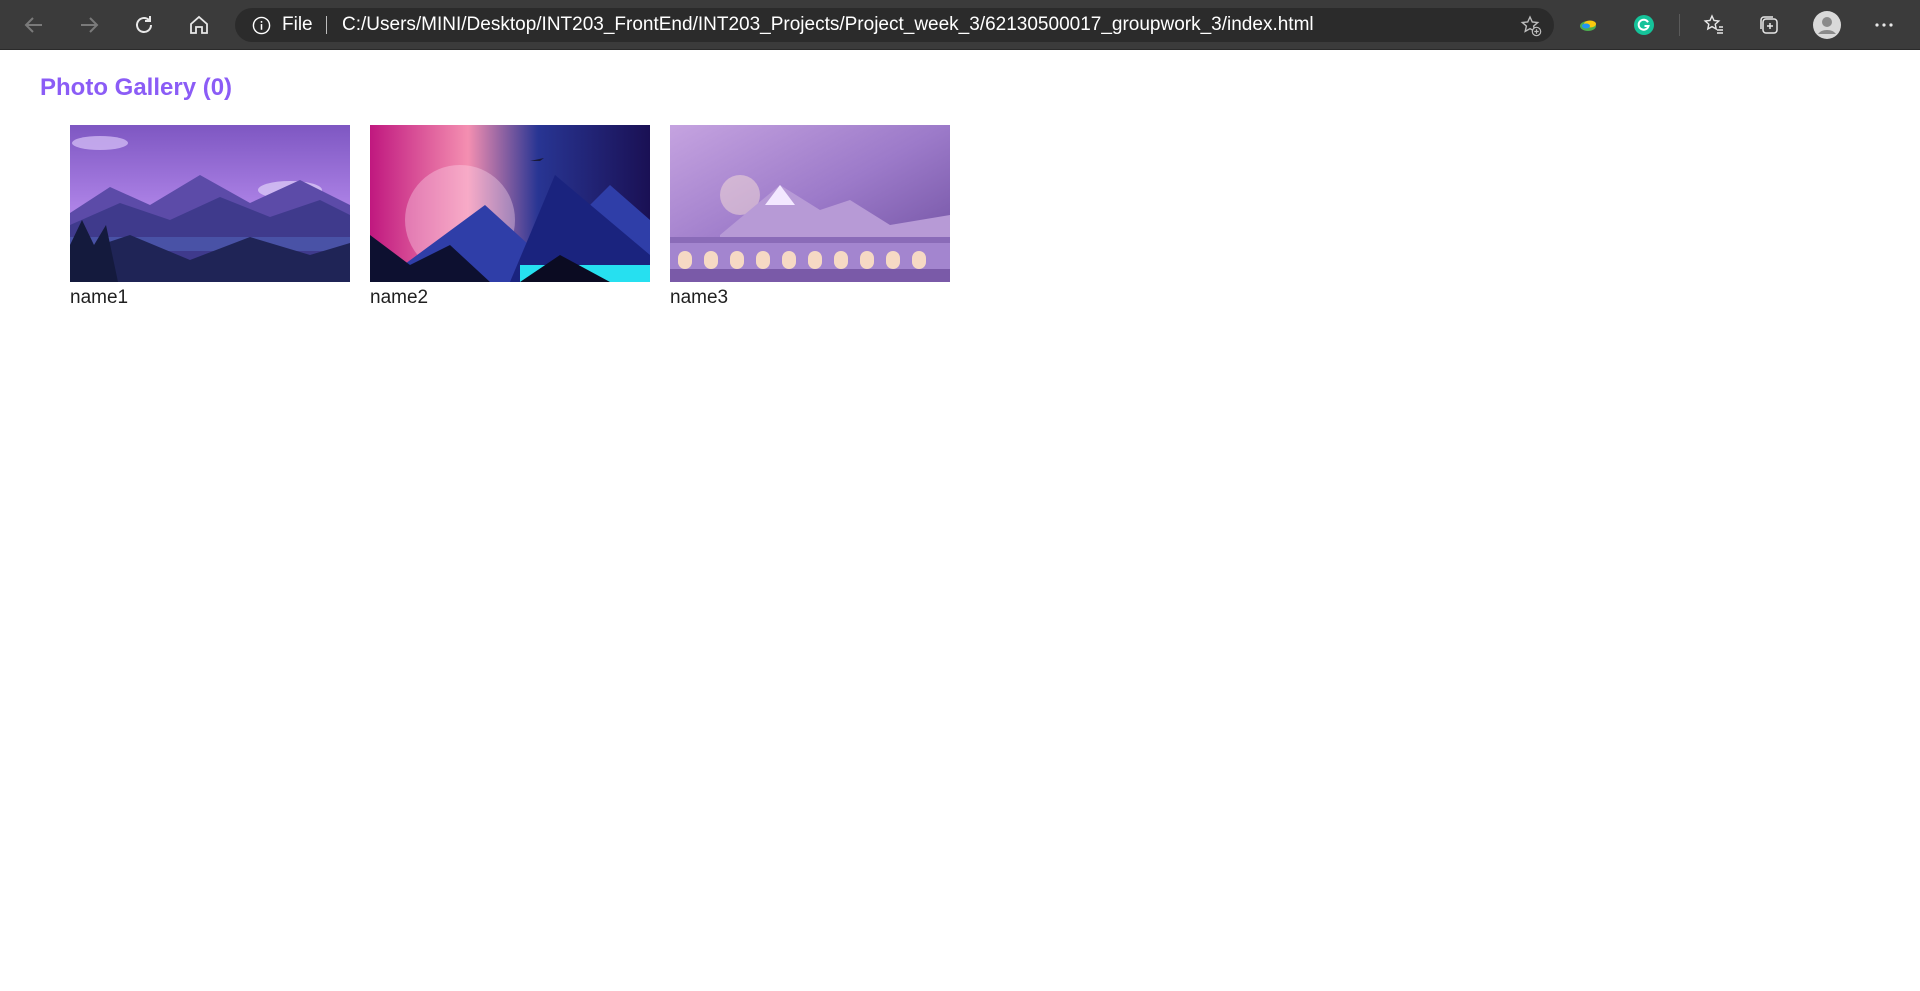  I want to click on favorites-icon, so click(1713, 24).